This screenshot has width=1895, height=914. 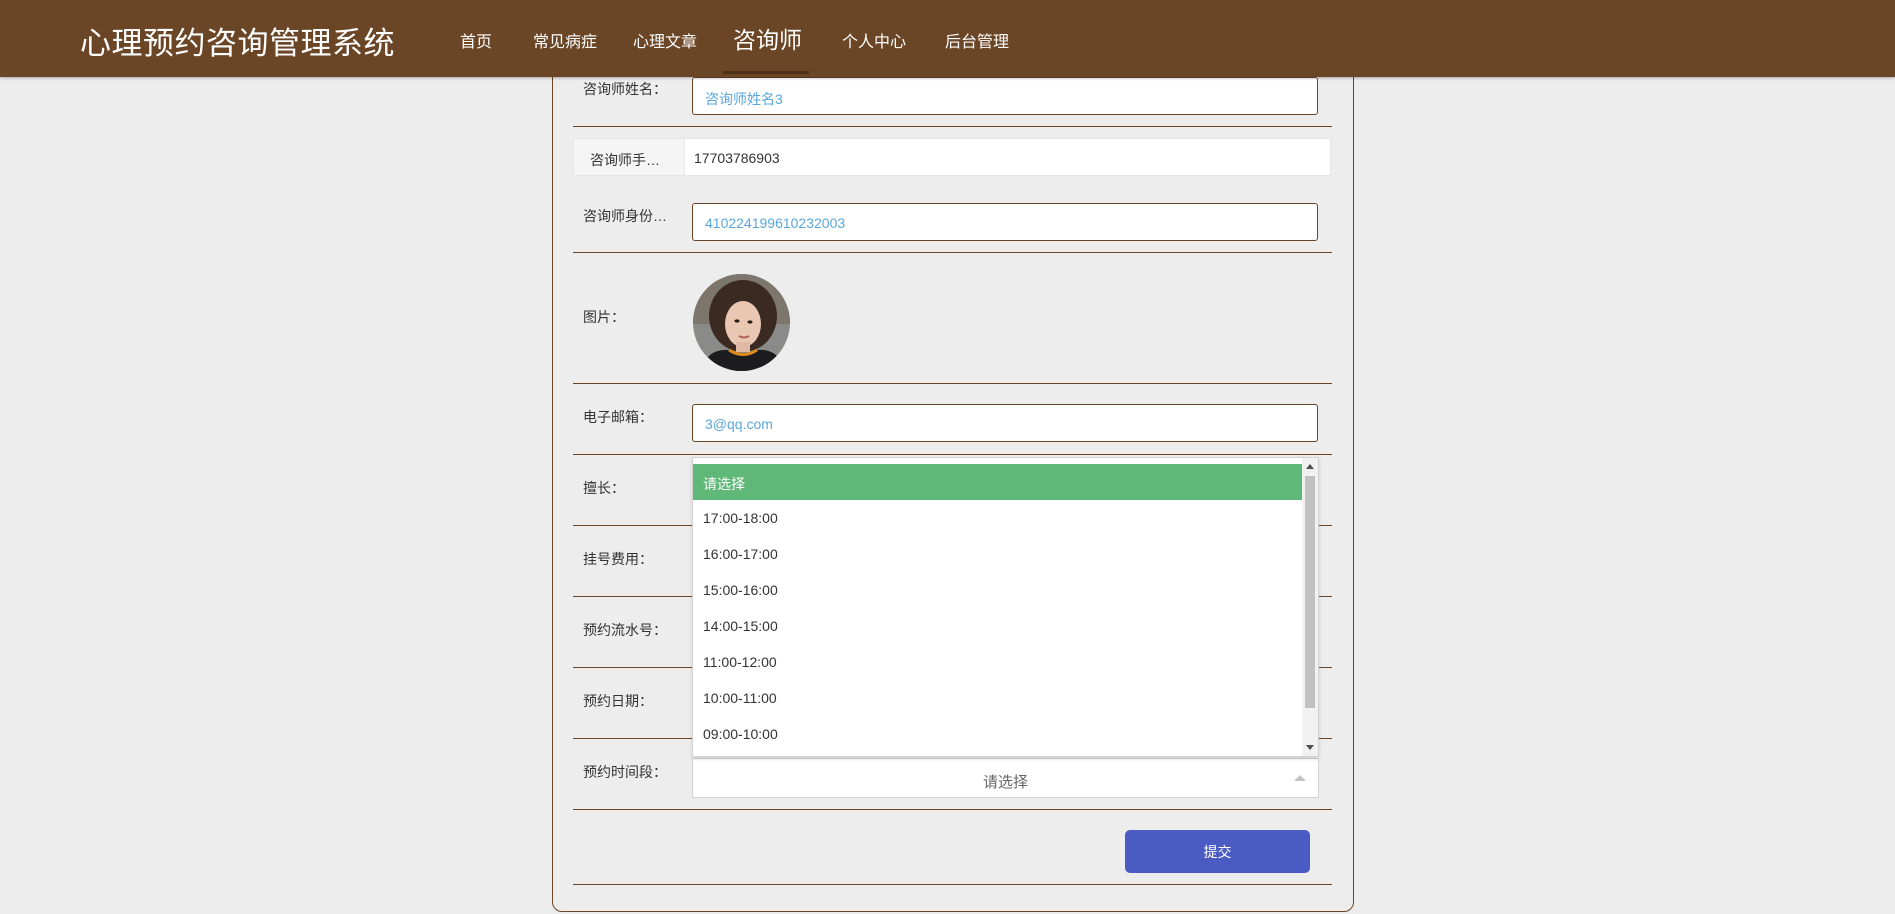 I want to click on nav-home: 首页, so click(x=476, y=40).